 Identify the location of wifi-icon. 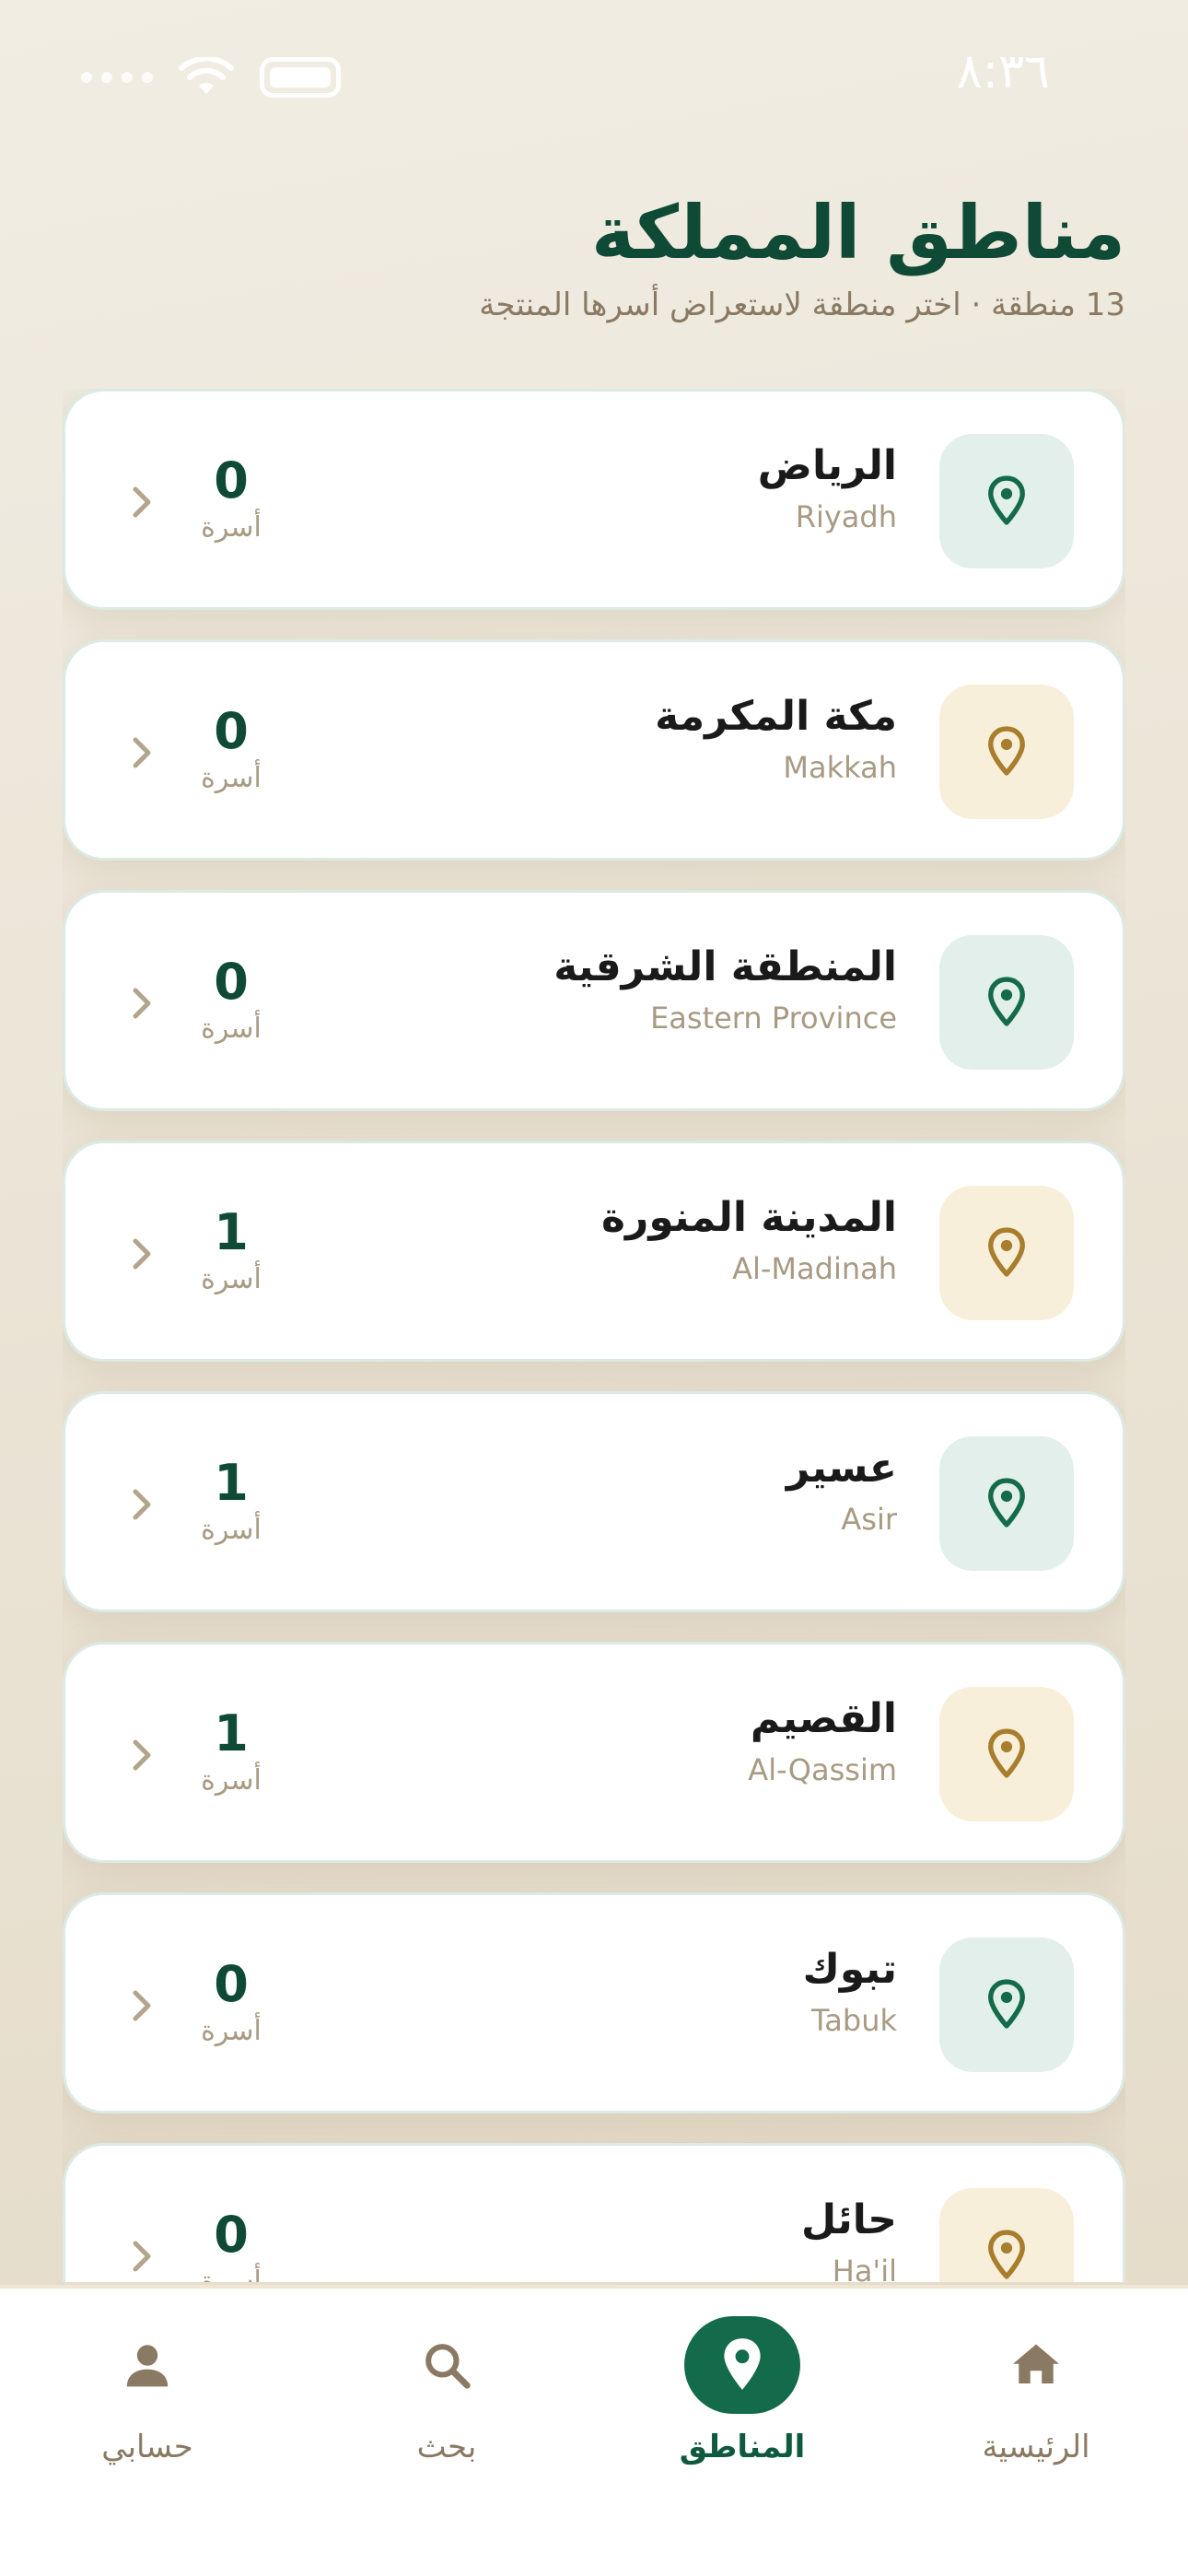
(206, 77).